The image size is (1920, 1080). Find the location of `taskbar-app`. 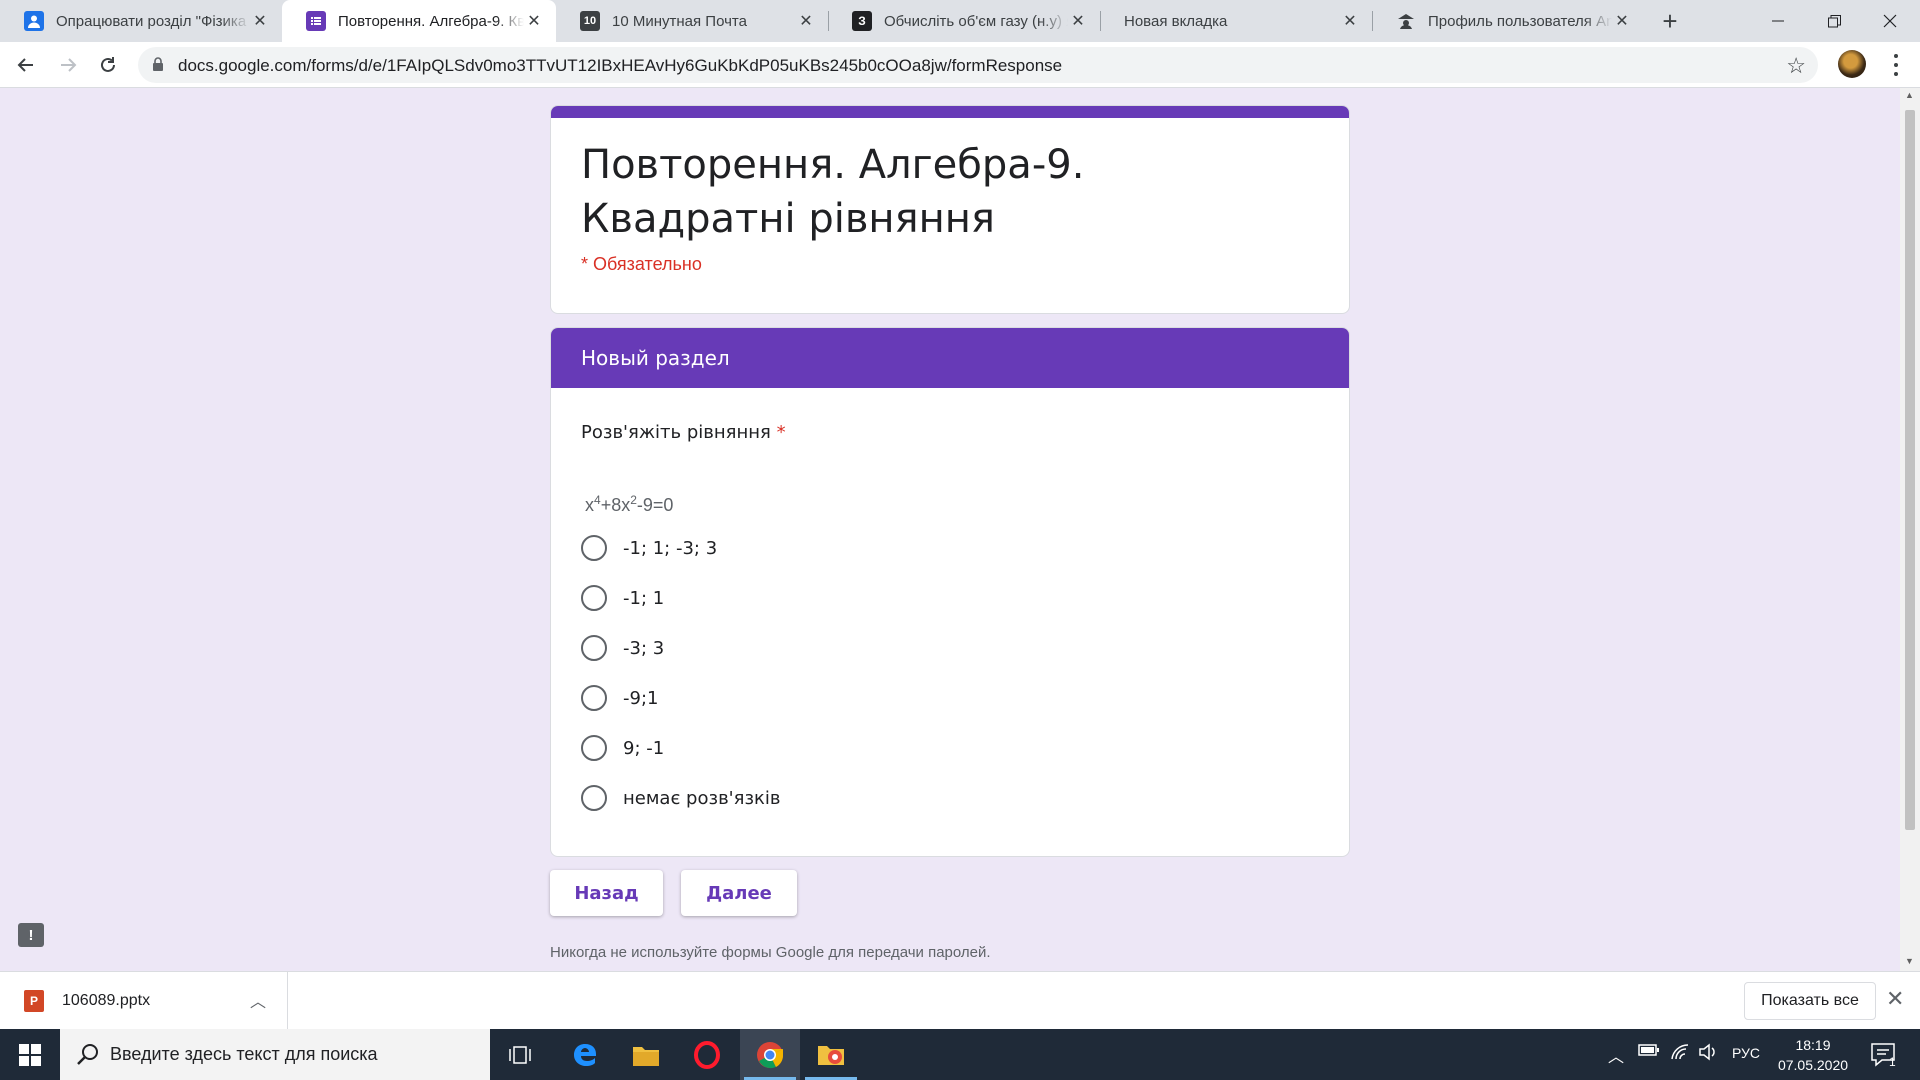

taskbar-app is located at coordinates (831, 1054).